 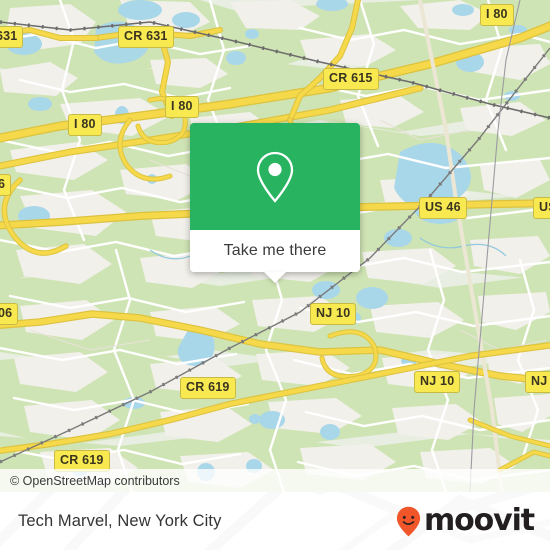 I want to click on poi-card-pointer, so click(x=275, y=277).